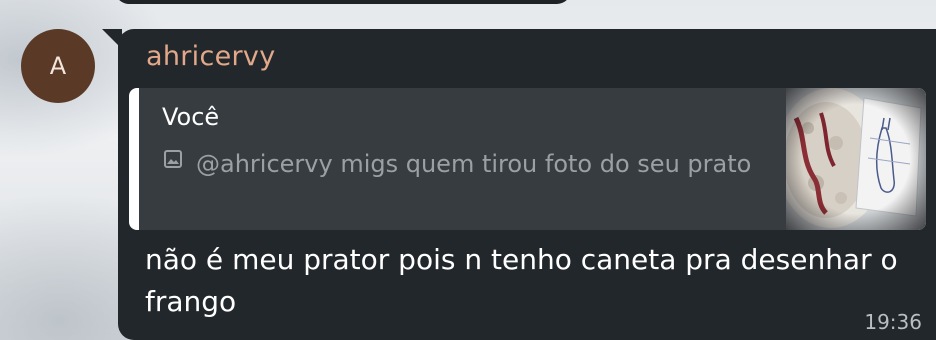 Image resolution: width=936 pixels, height=340 pixels. I want to click on plate-photo-image, so click(856, 159).